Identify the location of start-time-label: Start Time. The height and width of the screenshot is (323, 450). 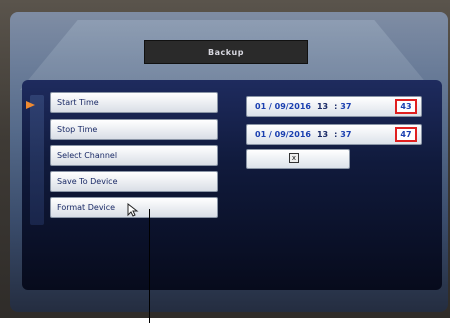
(78, 102).